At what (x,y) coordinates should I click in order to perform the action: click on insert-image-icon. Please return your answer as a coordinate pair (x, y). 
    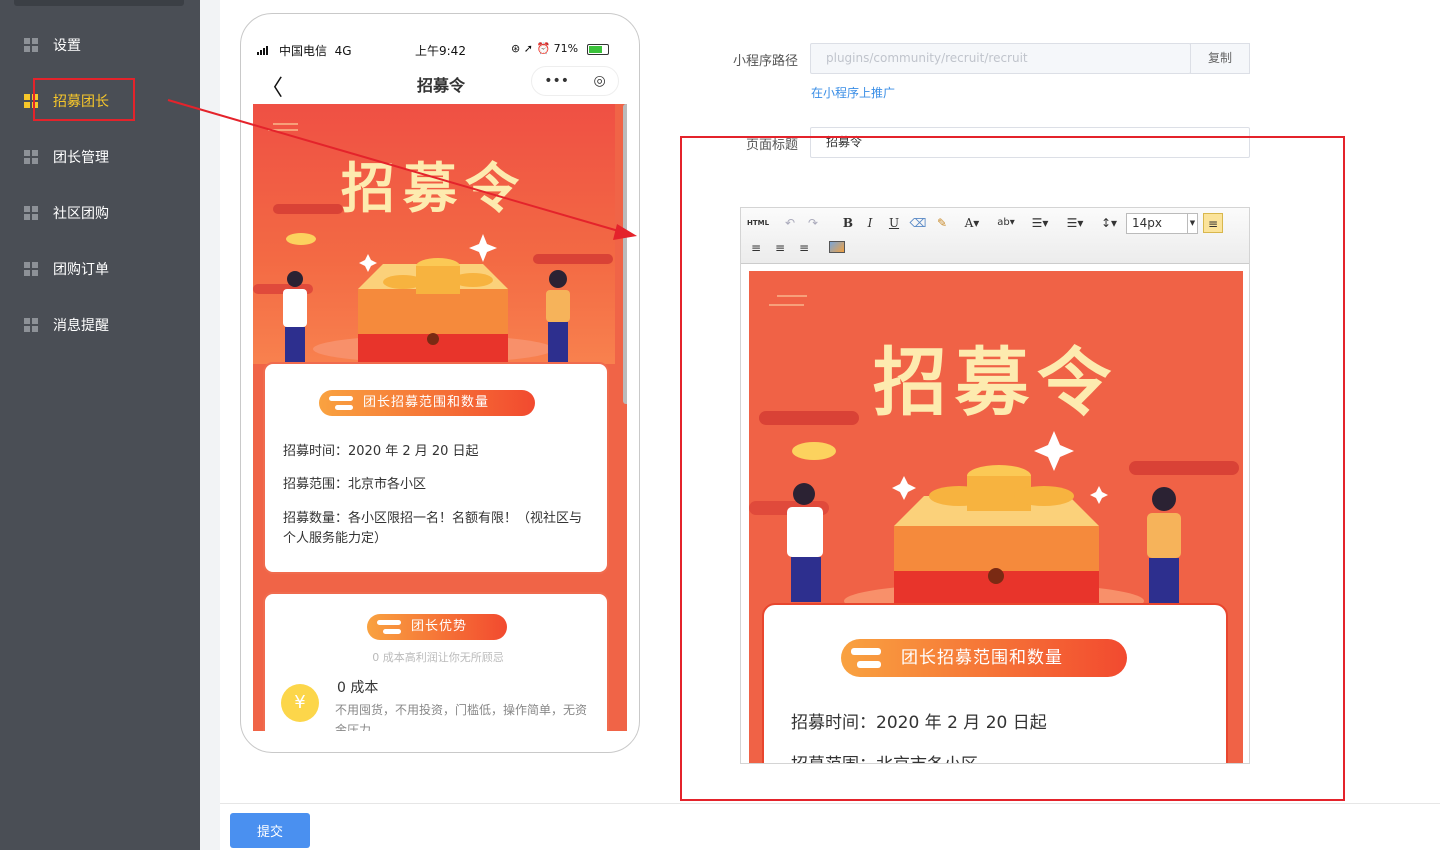
    Looking at the image, I should click on (837, 247).